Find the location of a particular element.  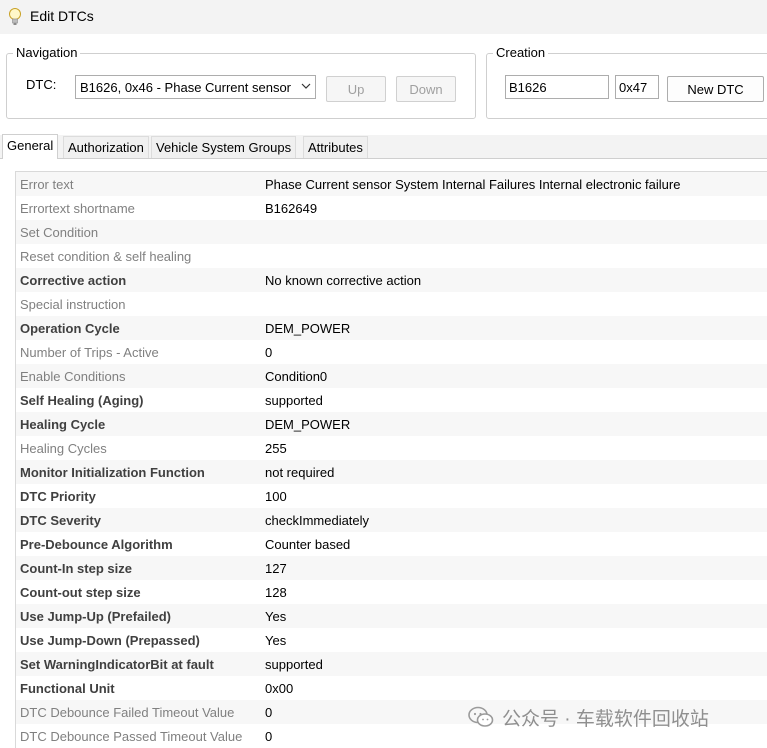

property-name: Use Jump-Down (Prepassed) is located at coordinates (110, 640).